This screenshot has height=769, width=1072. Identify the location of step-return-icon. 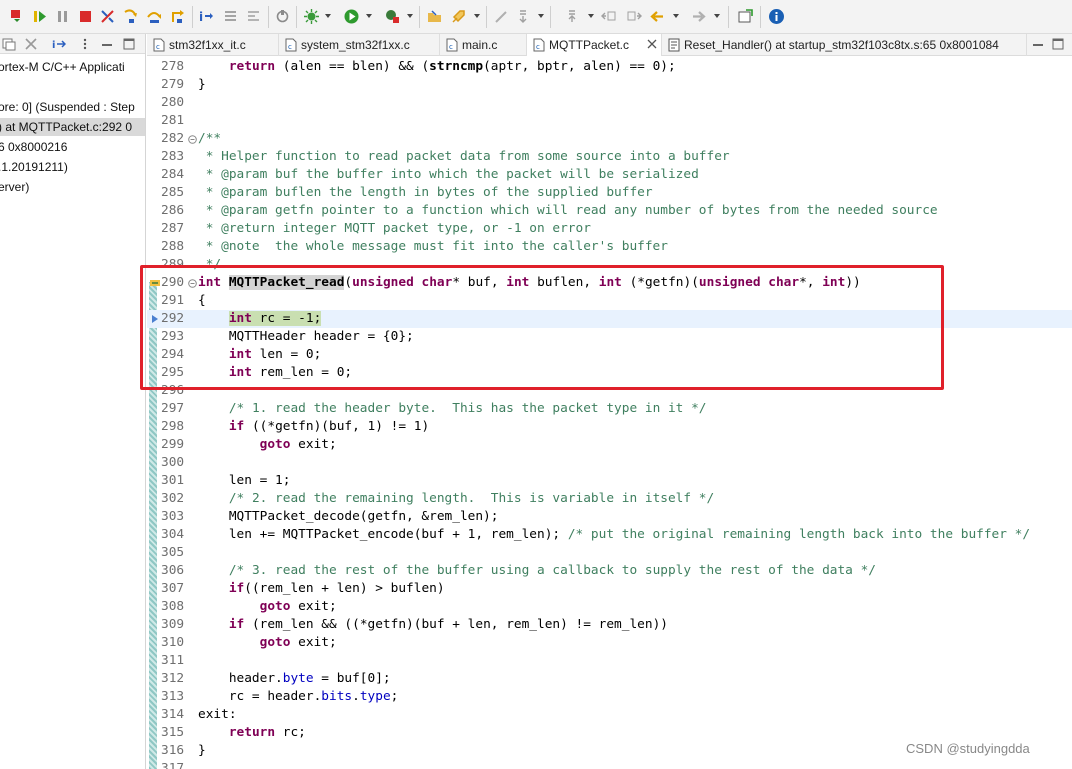
(177, 16).